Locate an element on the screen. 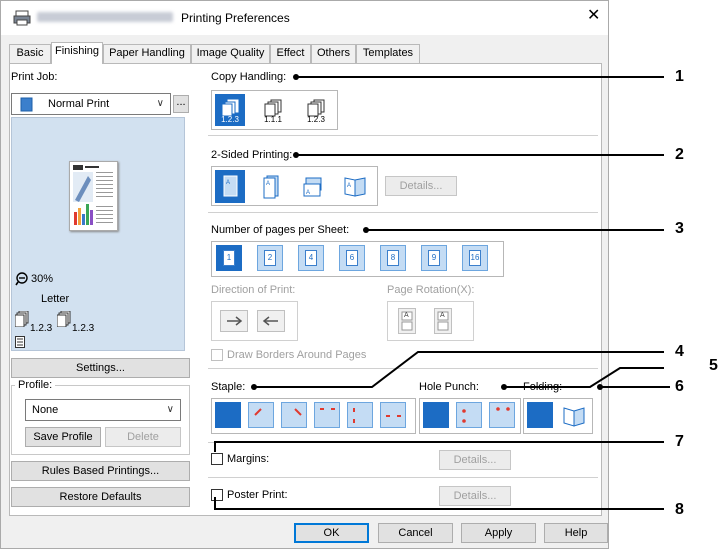 The image size is (719, 549). copy-order-a: 1.2.3 is located at coordinates (41, 328).